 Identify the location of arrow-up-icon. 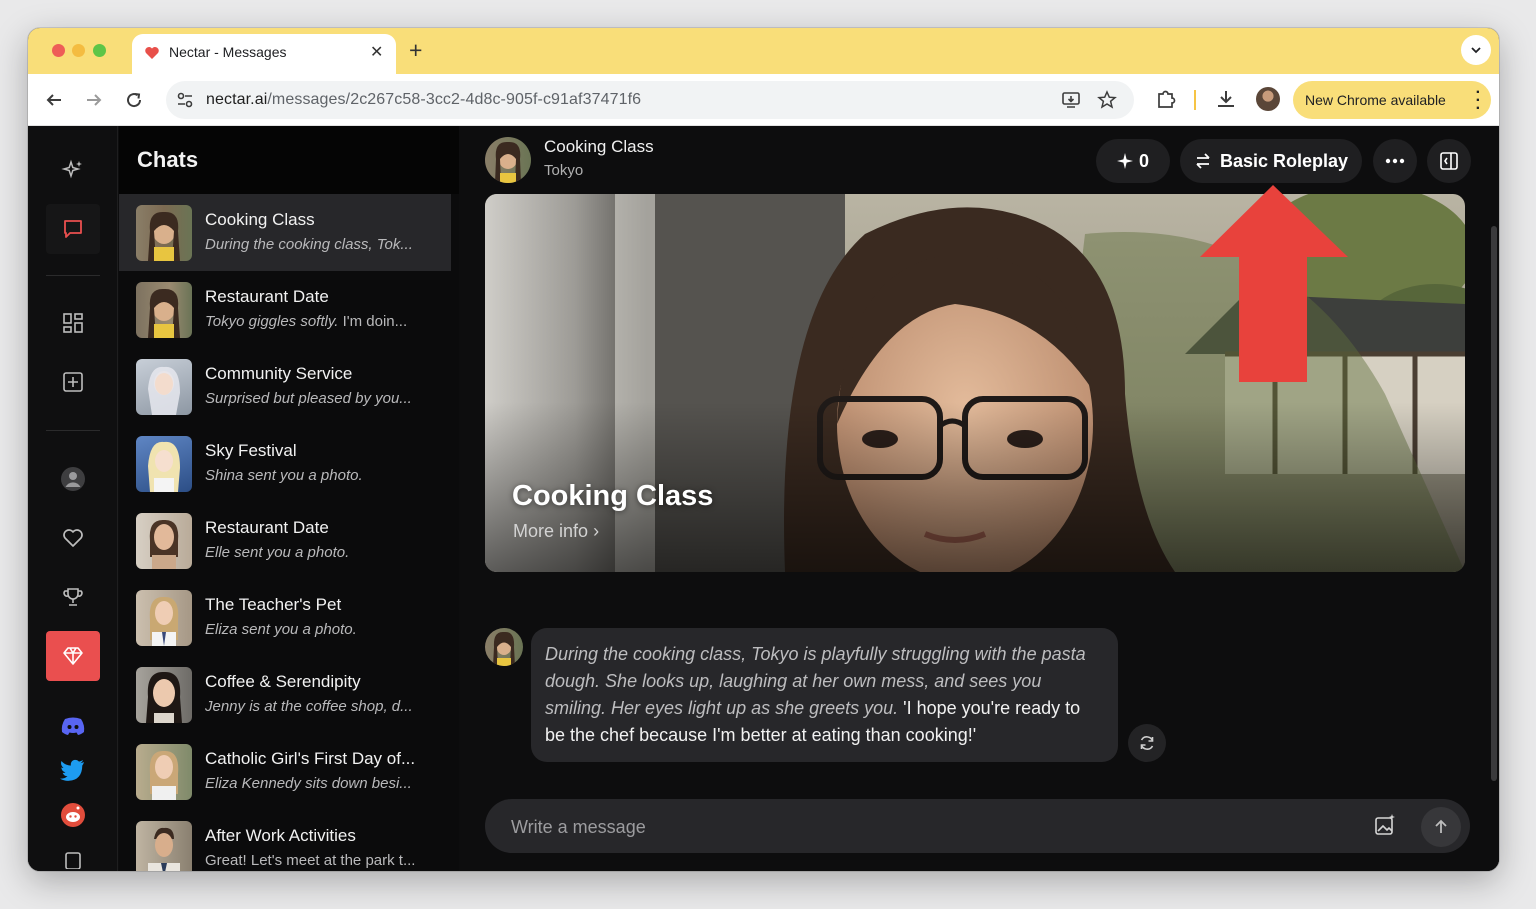
(1441, 826).